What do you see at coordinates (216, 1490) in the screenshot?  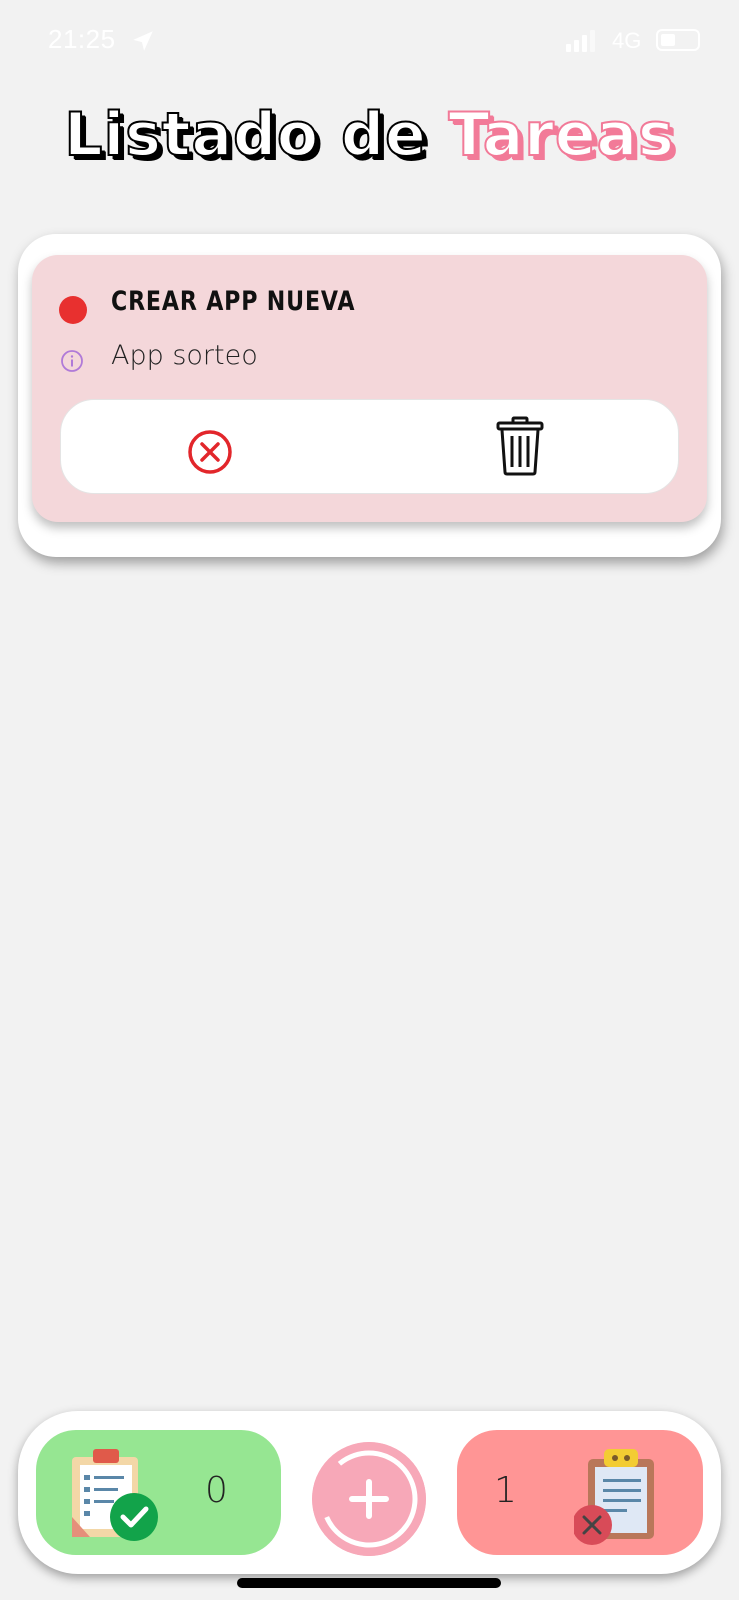 I see `completed-count: 0` at bounding box center [216, 1490].